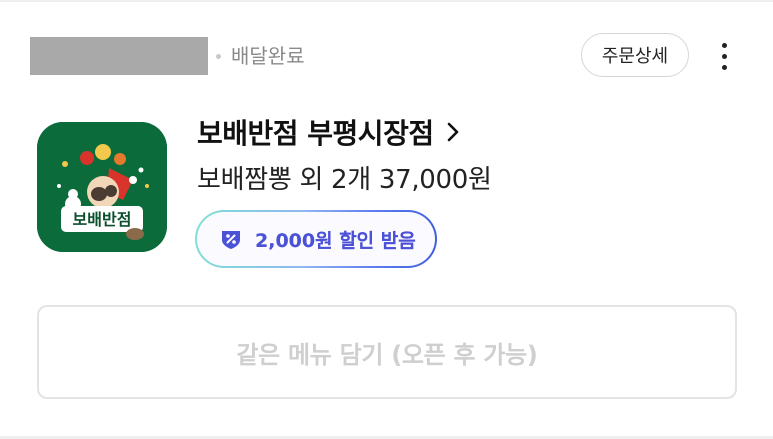  I want to click on discount-coupon-icon, so click(231, 240).